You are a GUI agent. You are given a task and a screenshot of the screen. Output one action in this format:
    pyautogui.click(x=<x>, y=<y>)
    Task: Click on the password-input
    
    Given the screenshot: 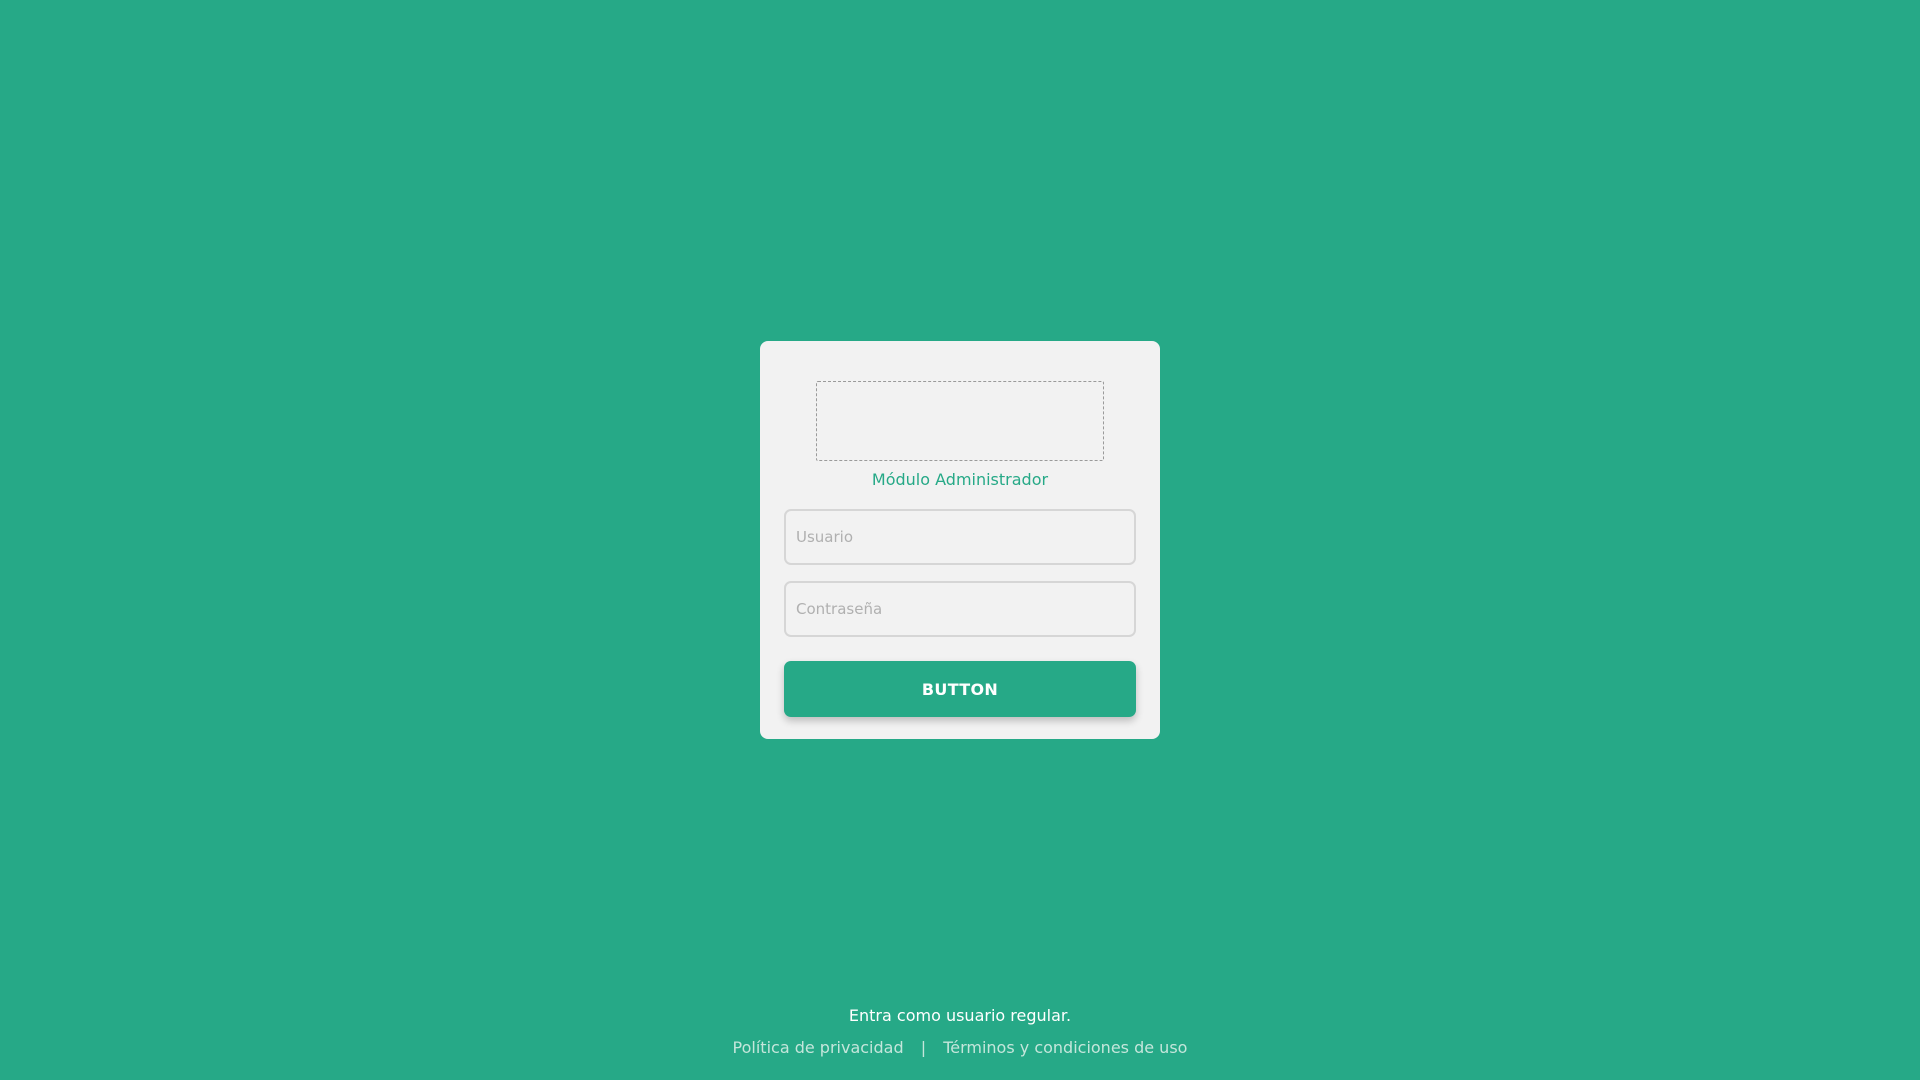 What is the action you would take?
    pyautogui.click(x=960, y=609)
    